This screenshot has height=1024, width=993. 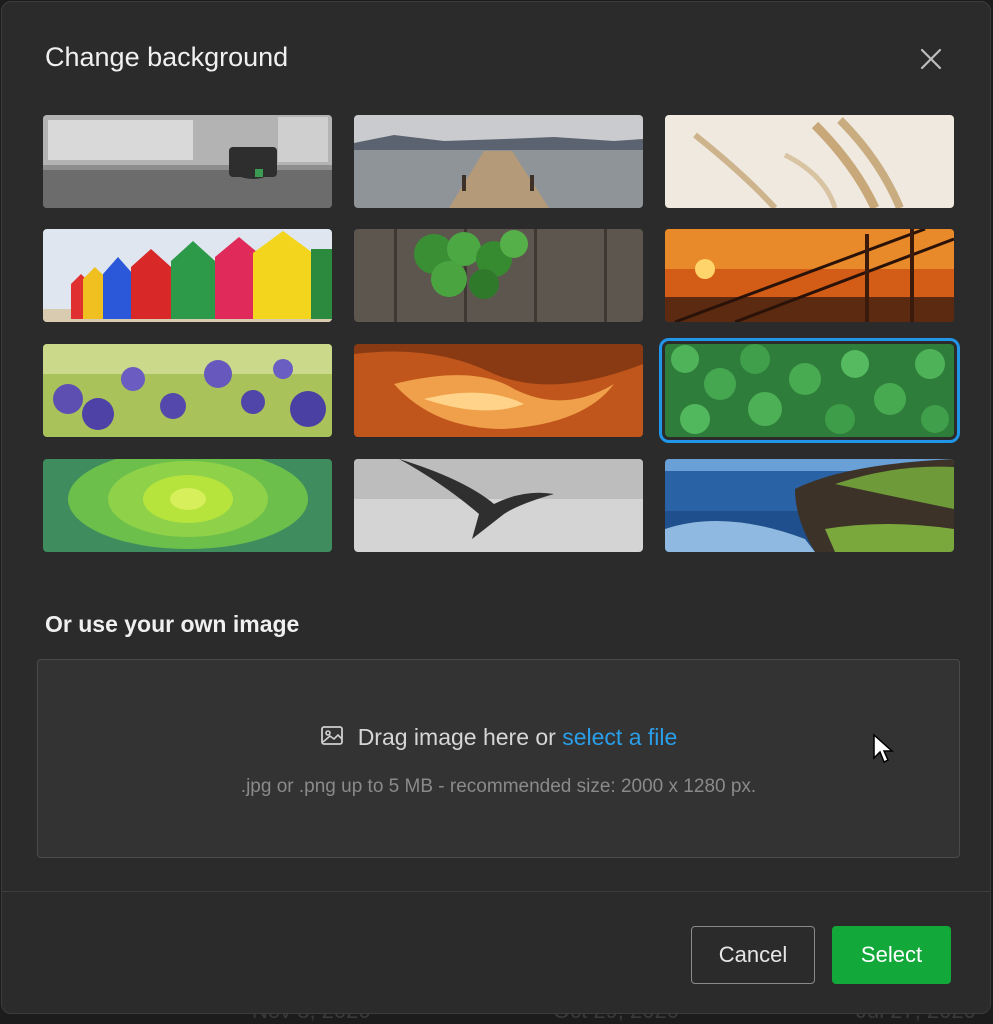 I want to click on select-file-link: select a file, so click(x=619, y=737).